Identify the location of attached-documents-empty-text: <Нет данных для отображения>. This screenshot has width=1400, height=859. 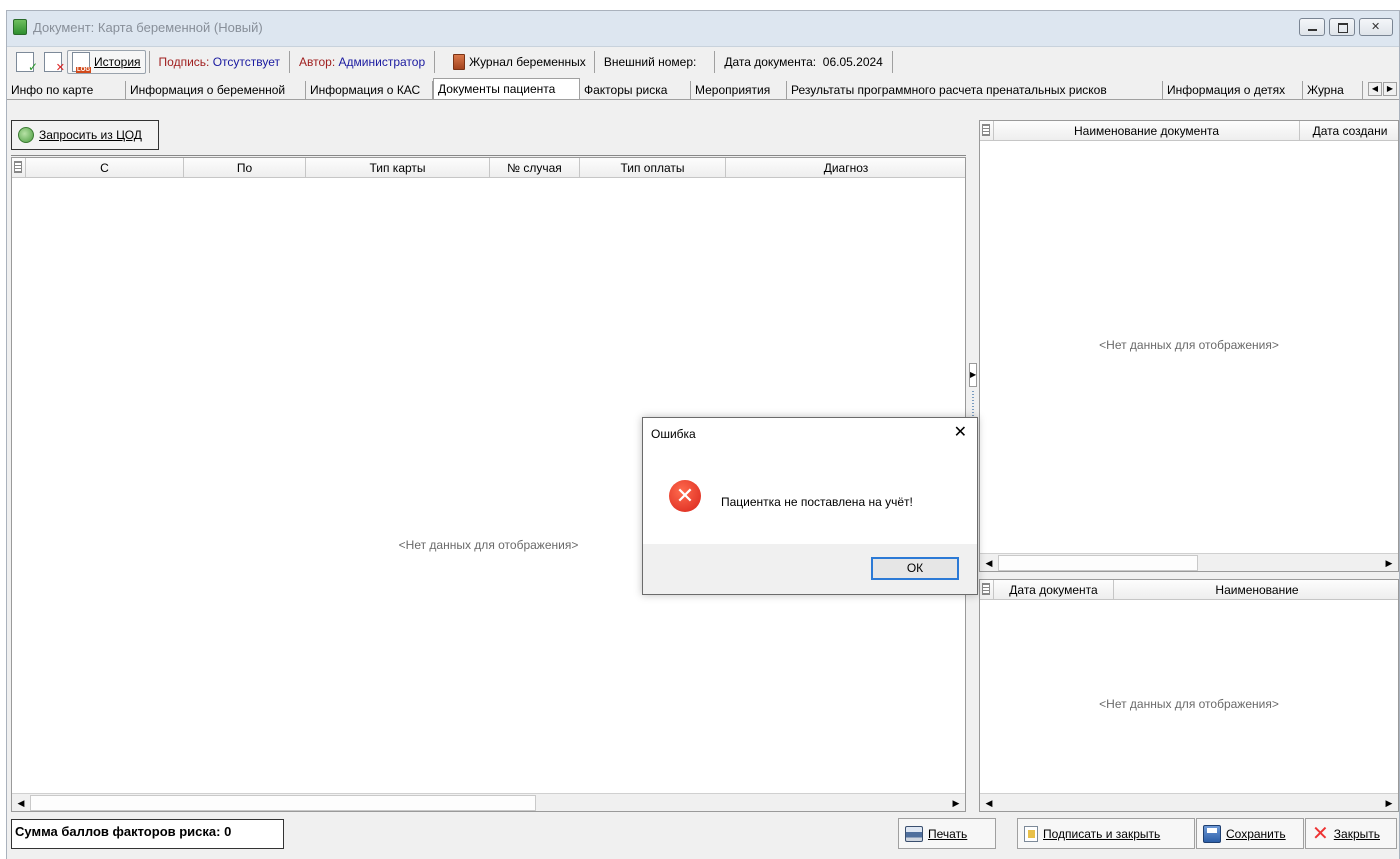
(1189, 704).